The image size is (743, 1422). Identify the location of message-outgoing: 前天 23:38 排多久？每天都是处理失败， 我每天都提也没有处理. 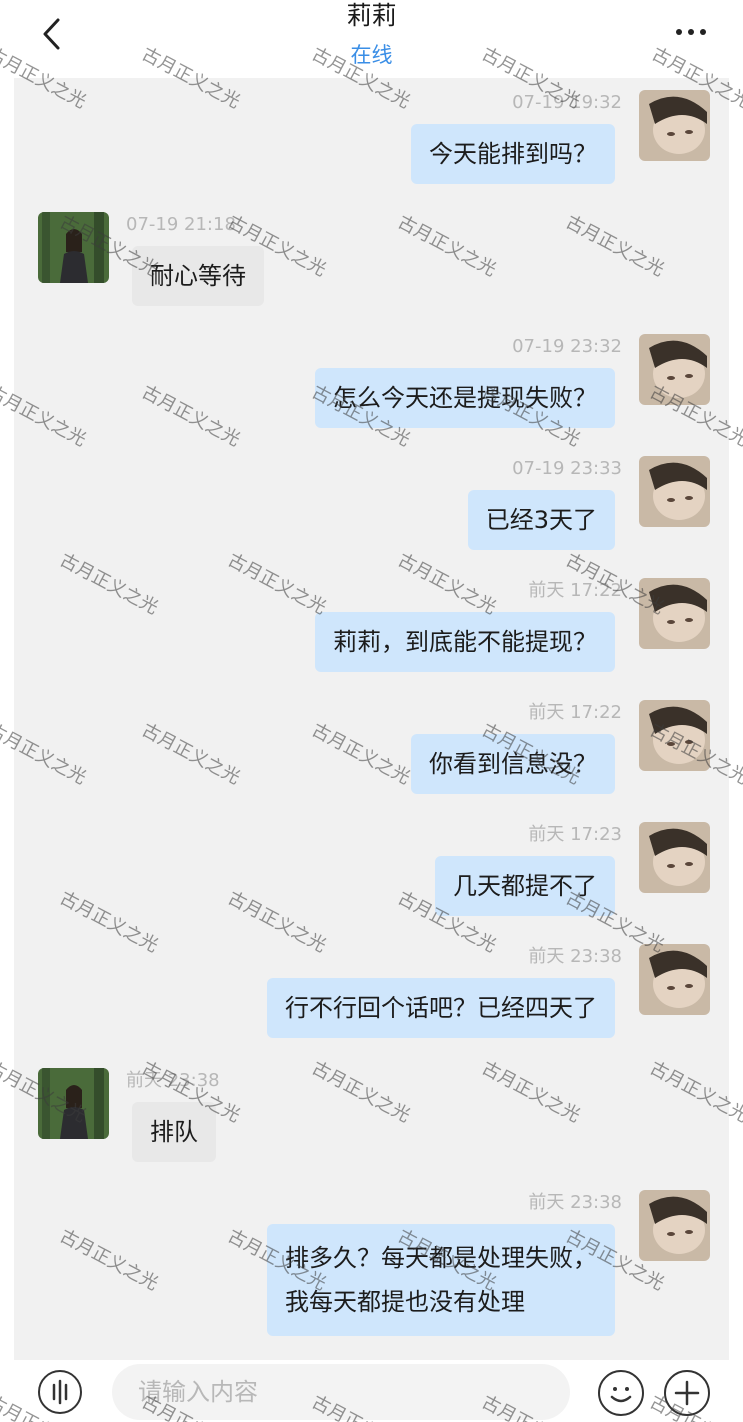
(371, 1265).